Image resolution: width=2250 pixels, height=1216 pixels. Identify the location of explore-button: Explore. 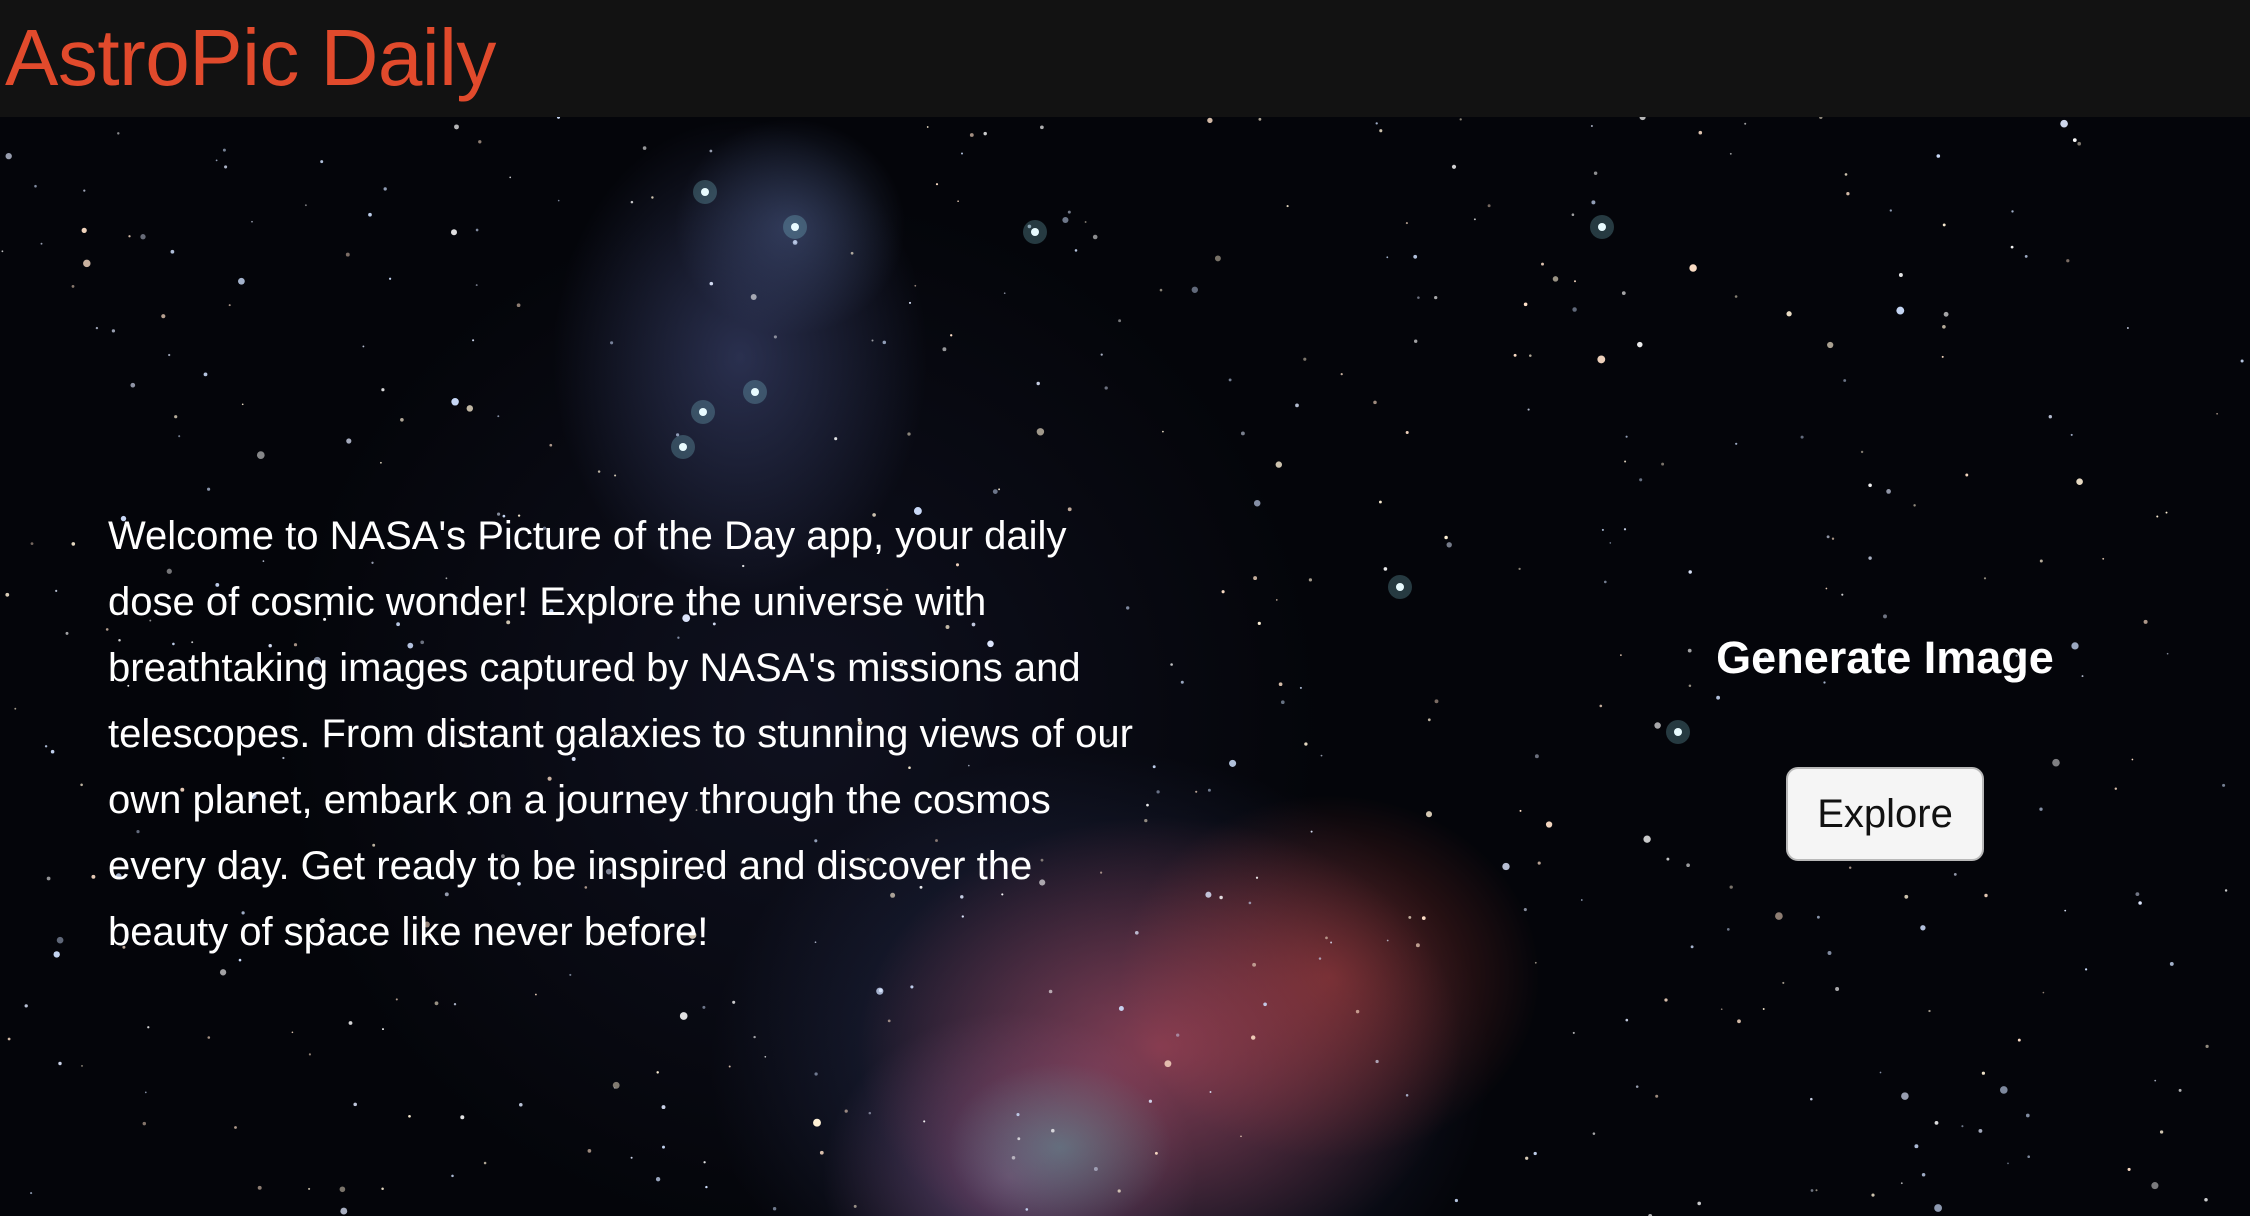
(1885, 814).